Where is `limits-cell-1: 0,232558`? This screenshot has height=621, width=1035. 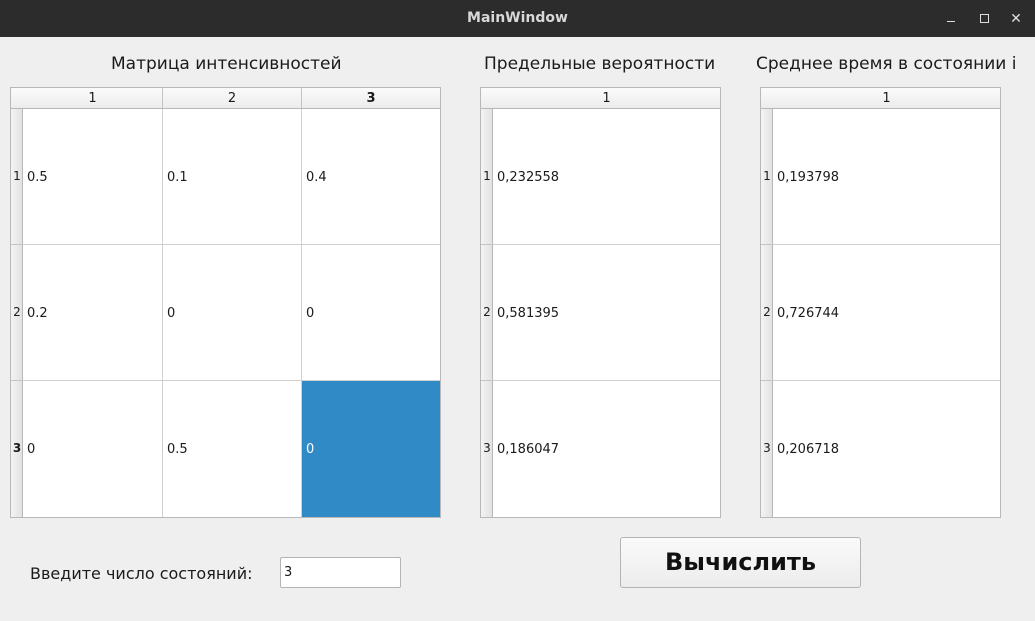 limits-cell-1: 0,232558 is located at coordinates (606, 177).